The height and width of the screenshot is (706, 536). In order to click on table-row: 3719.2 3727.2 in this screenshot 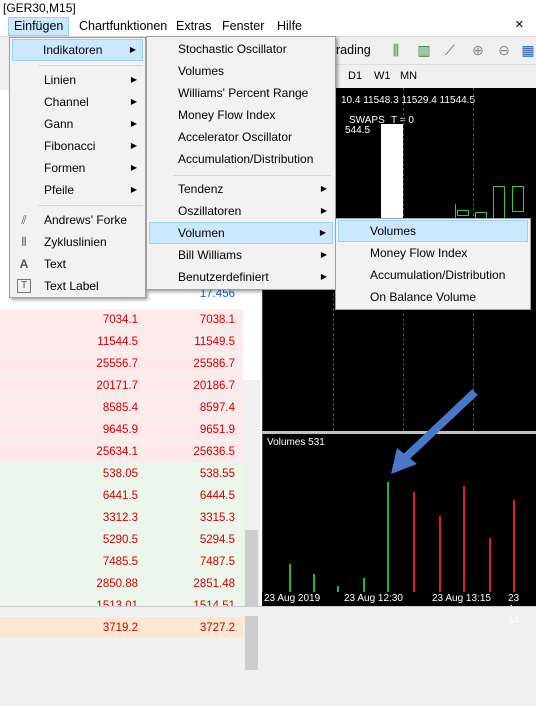, I will do `click(121, 628)`.